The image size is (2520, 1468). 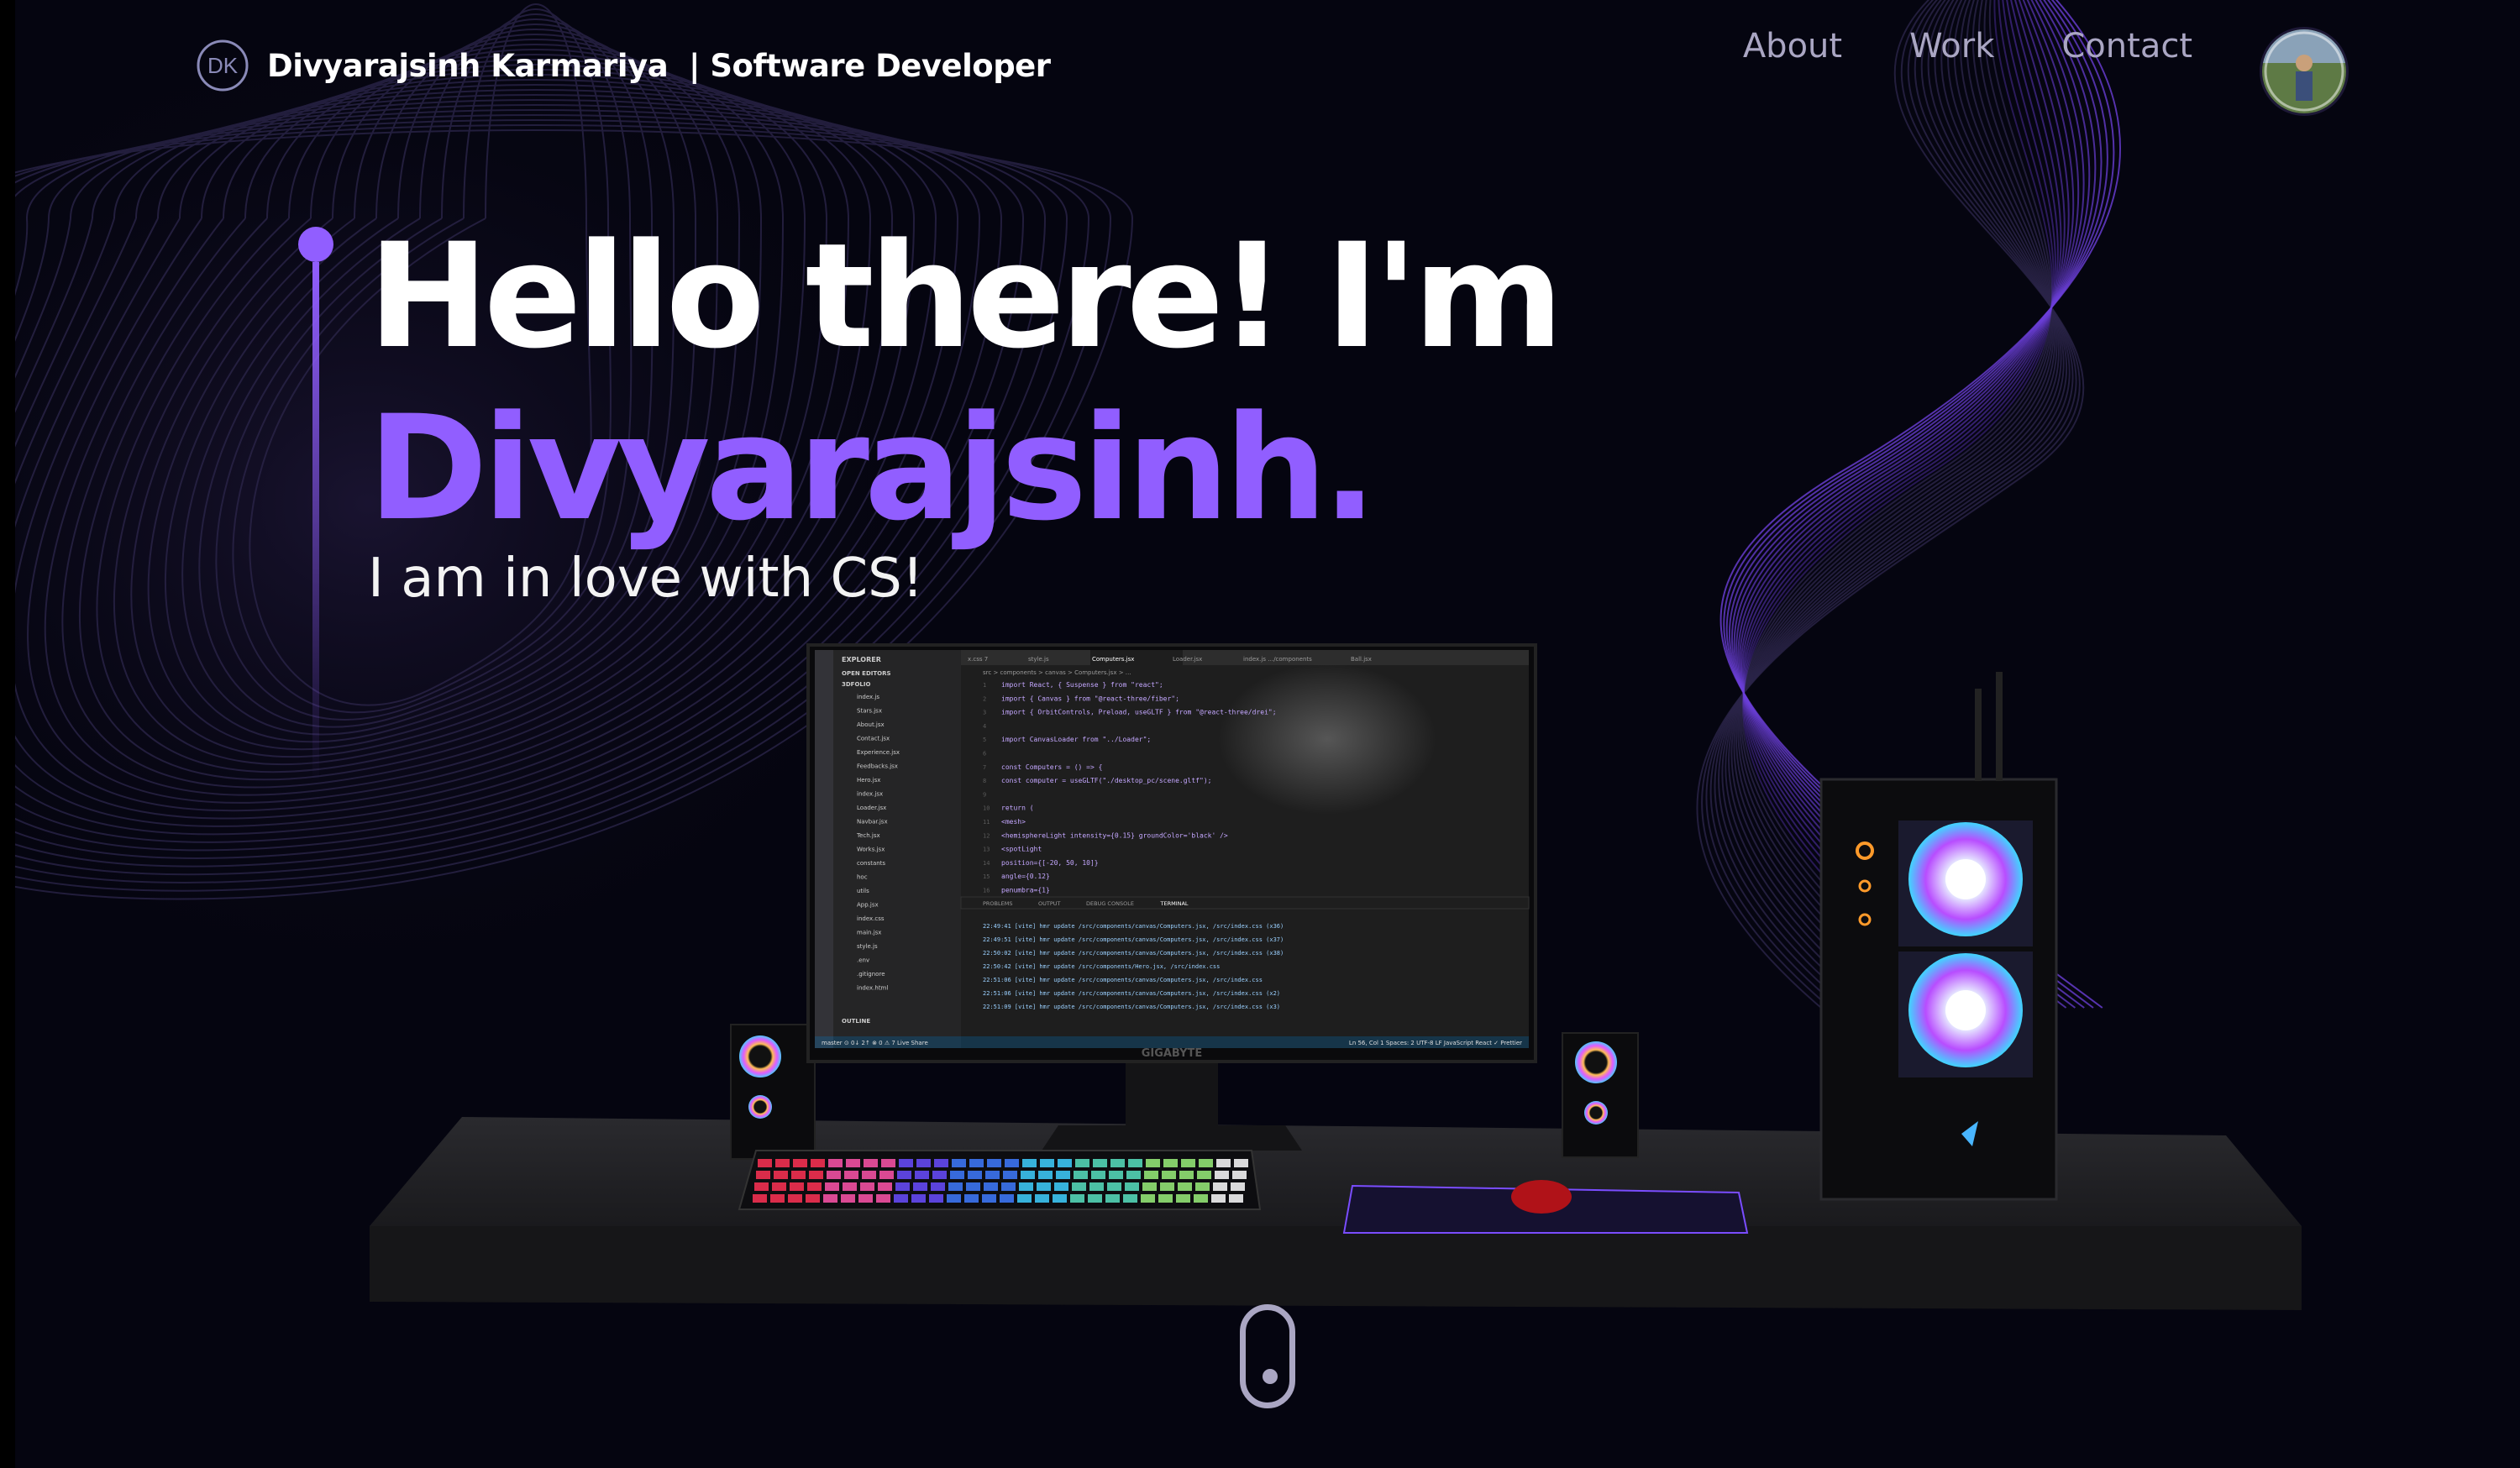 I want to click on code-line-number: 15, so click(x=986, y=876).